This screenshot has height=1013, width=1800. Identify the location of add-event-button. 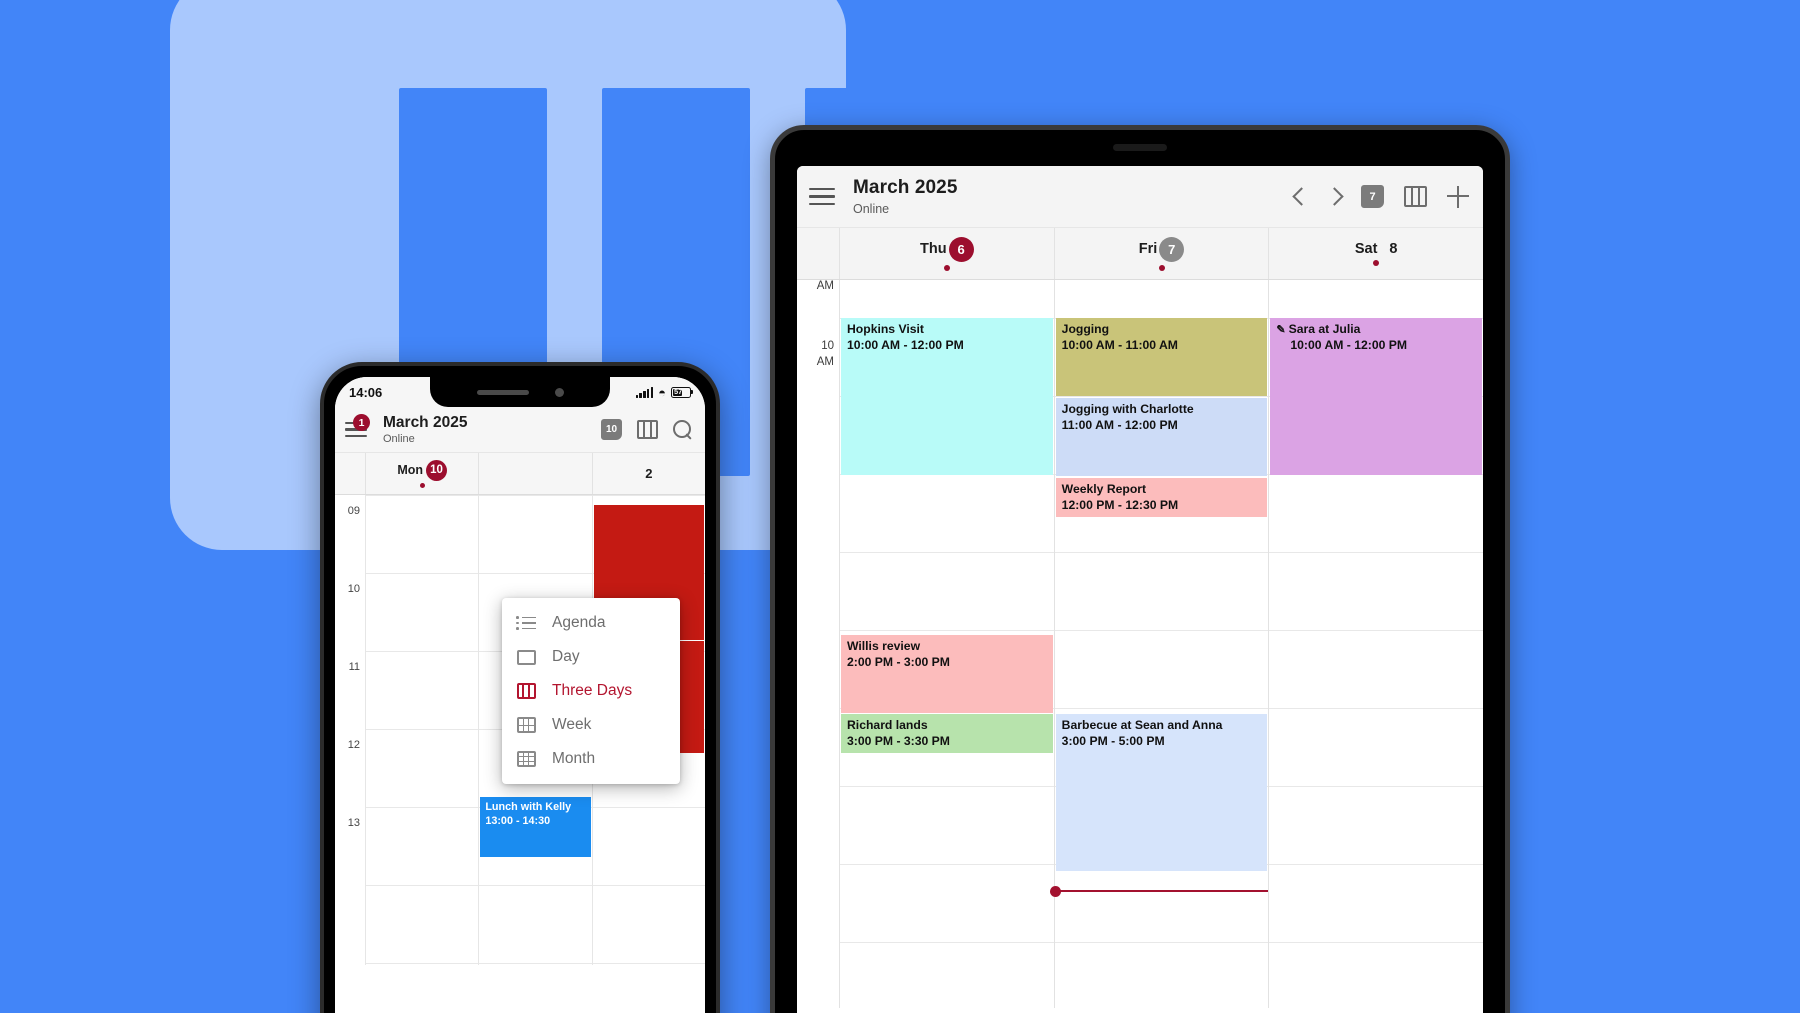
(1458, 196).